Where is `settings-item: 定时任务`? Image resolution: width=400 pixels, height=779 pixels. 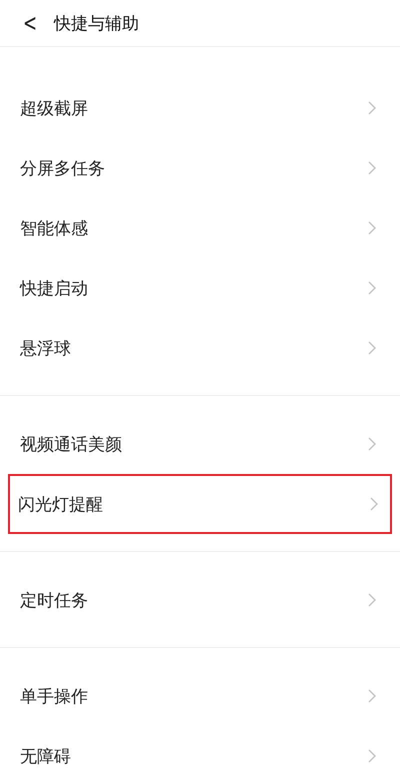
settings-item: 定时任务 is located at coordinates (200, 600).